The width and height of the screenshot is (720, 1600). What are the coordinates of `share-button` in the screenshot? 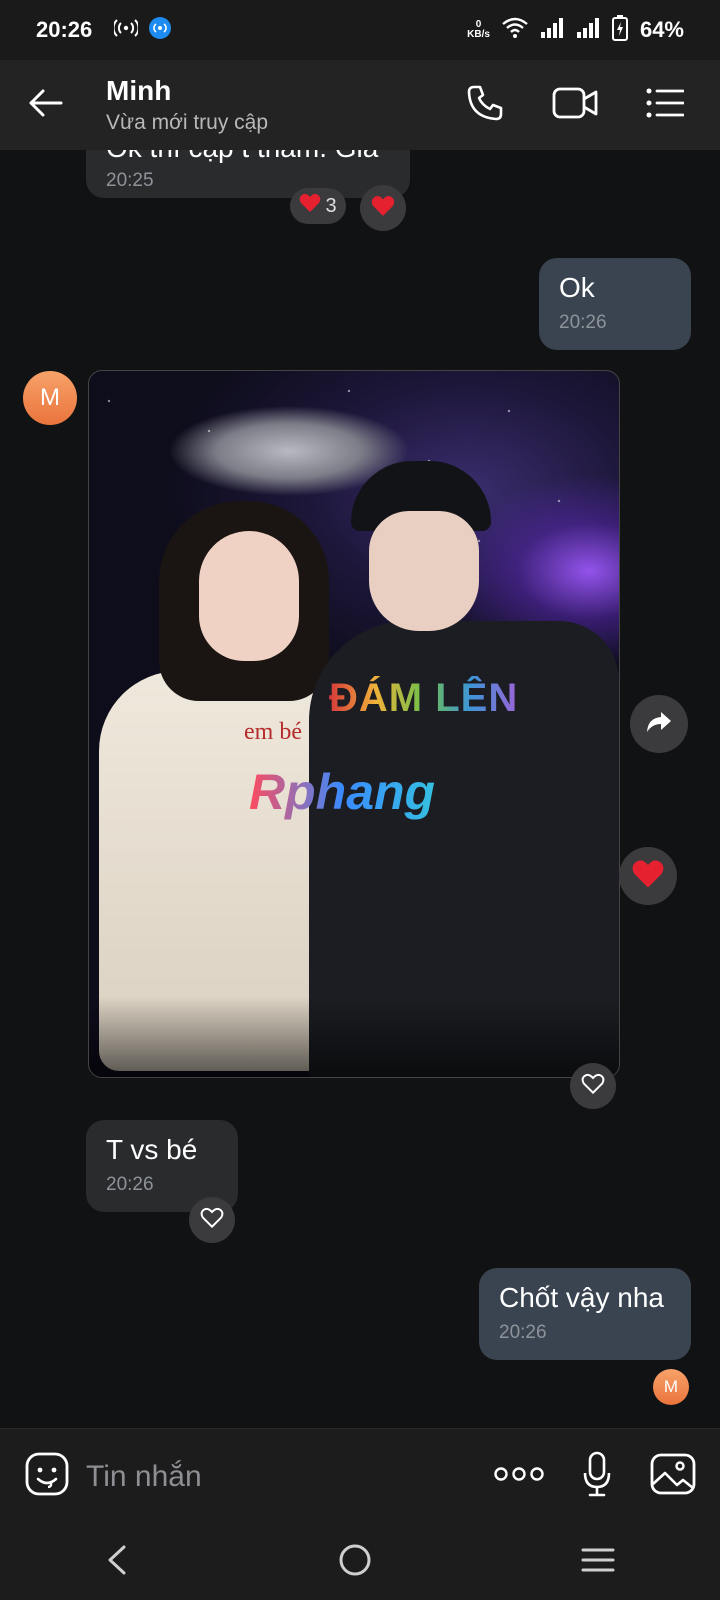 It's located at (659, 724).